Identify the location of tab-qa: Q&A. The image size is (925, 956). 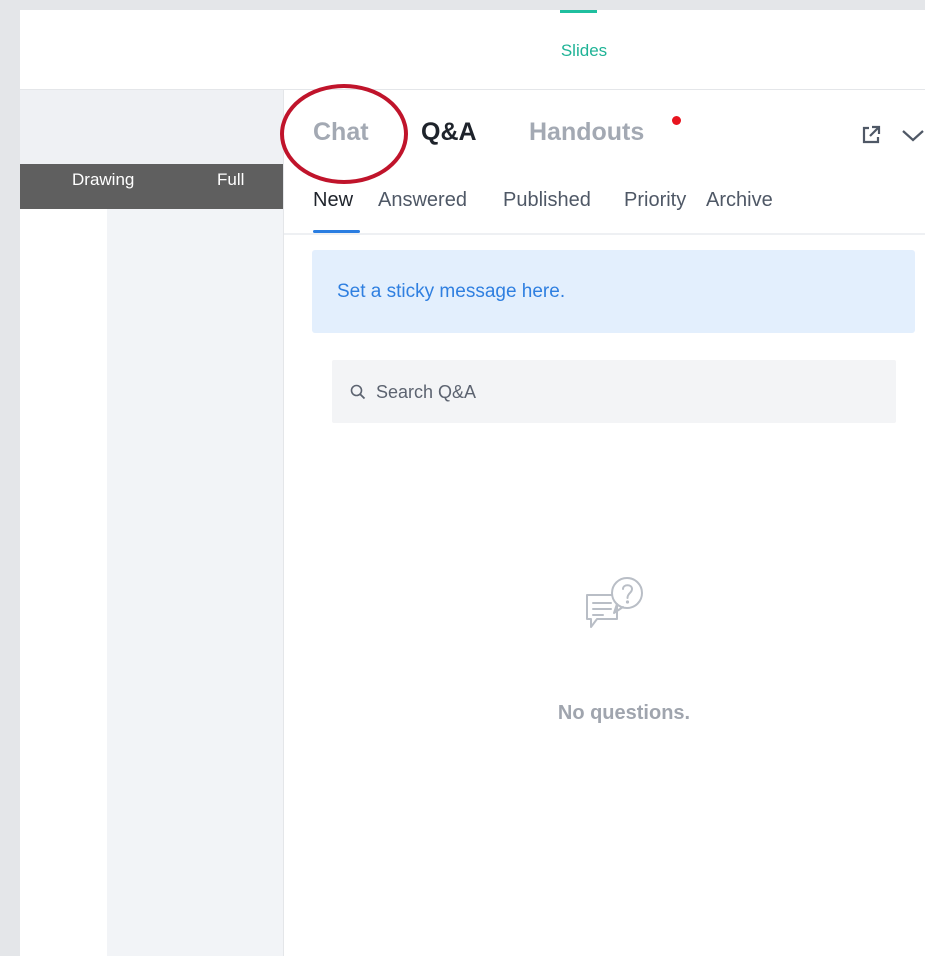
(449, 132).